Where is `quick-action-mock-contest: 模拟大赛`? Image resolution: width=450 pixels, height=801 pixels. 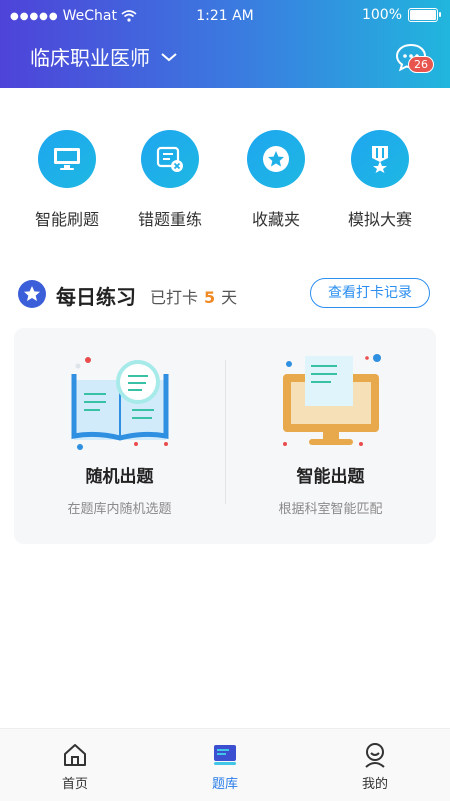
quick-action-mock-contest: 模拟大赛 is located at coordinates (380, 180).